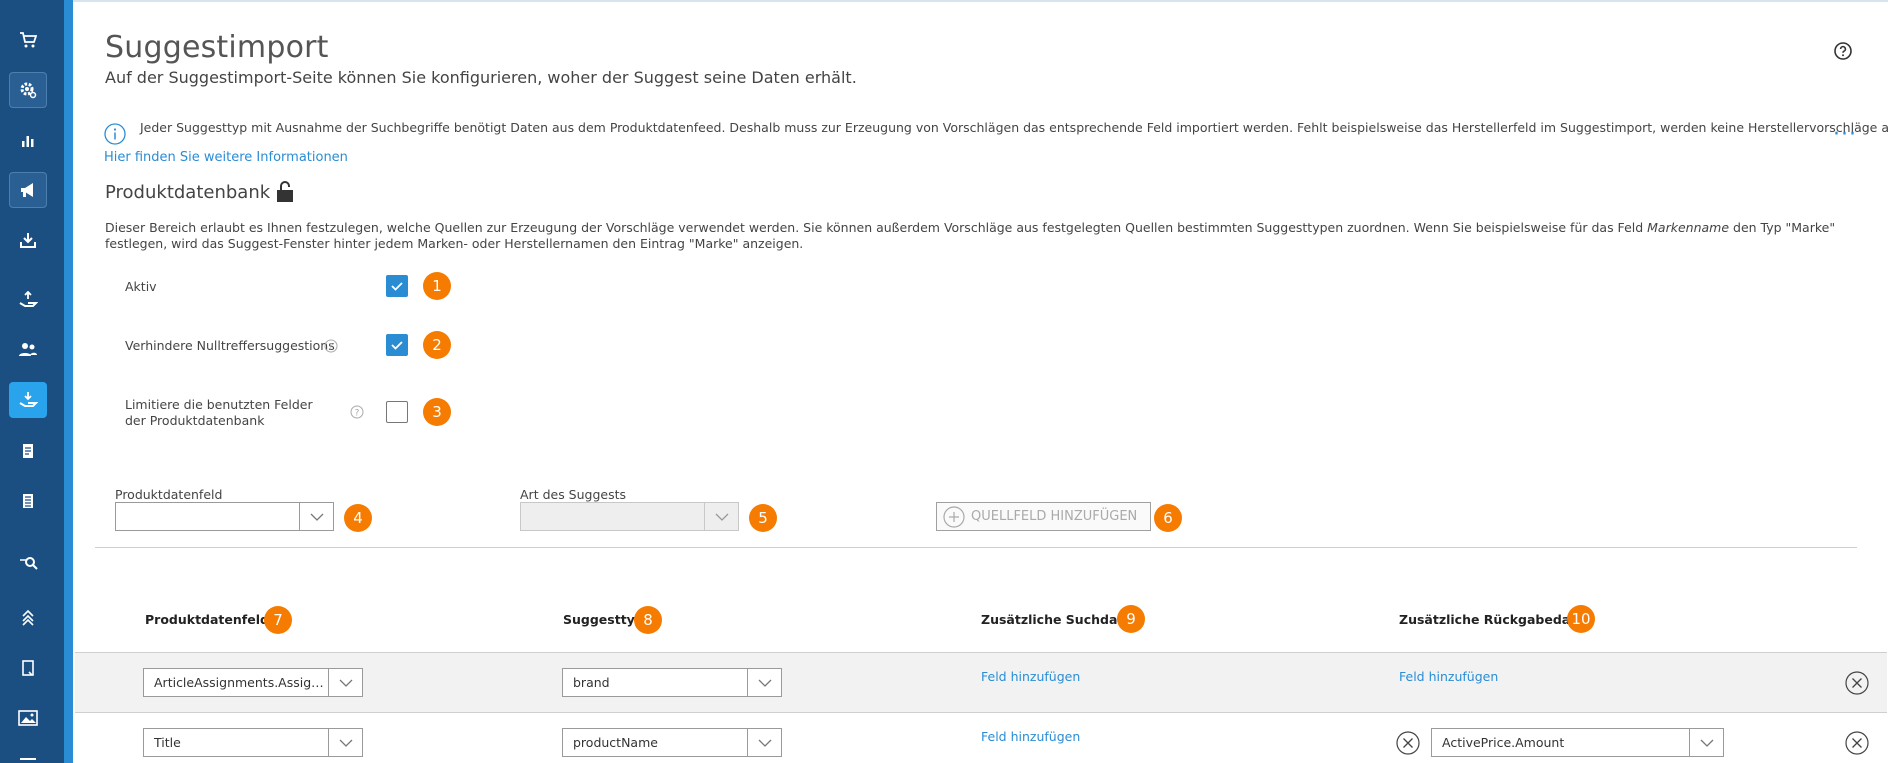  I want to click on search-tag-icon, so click(28, 563).